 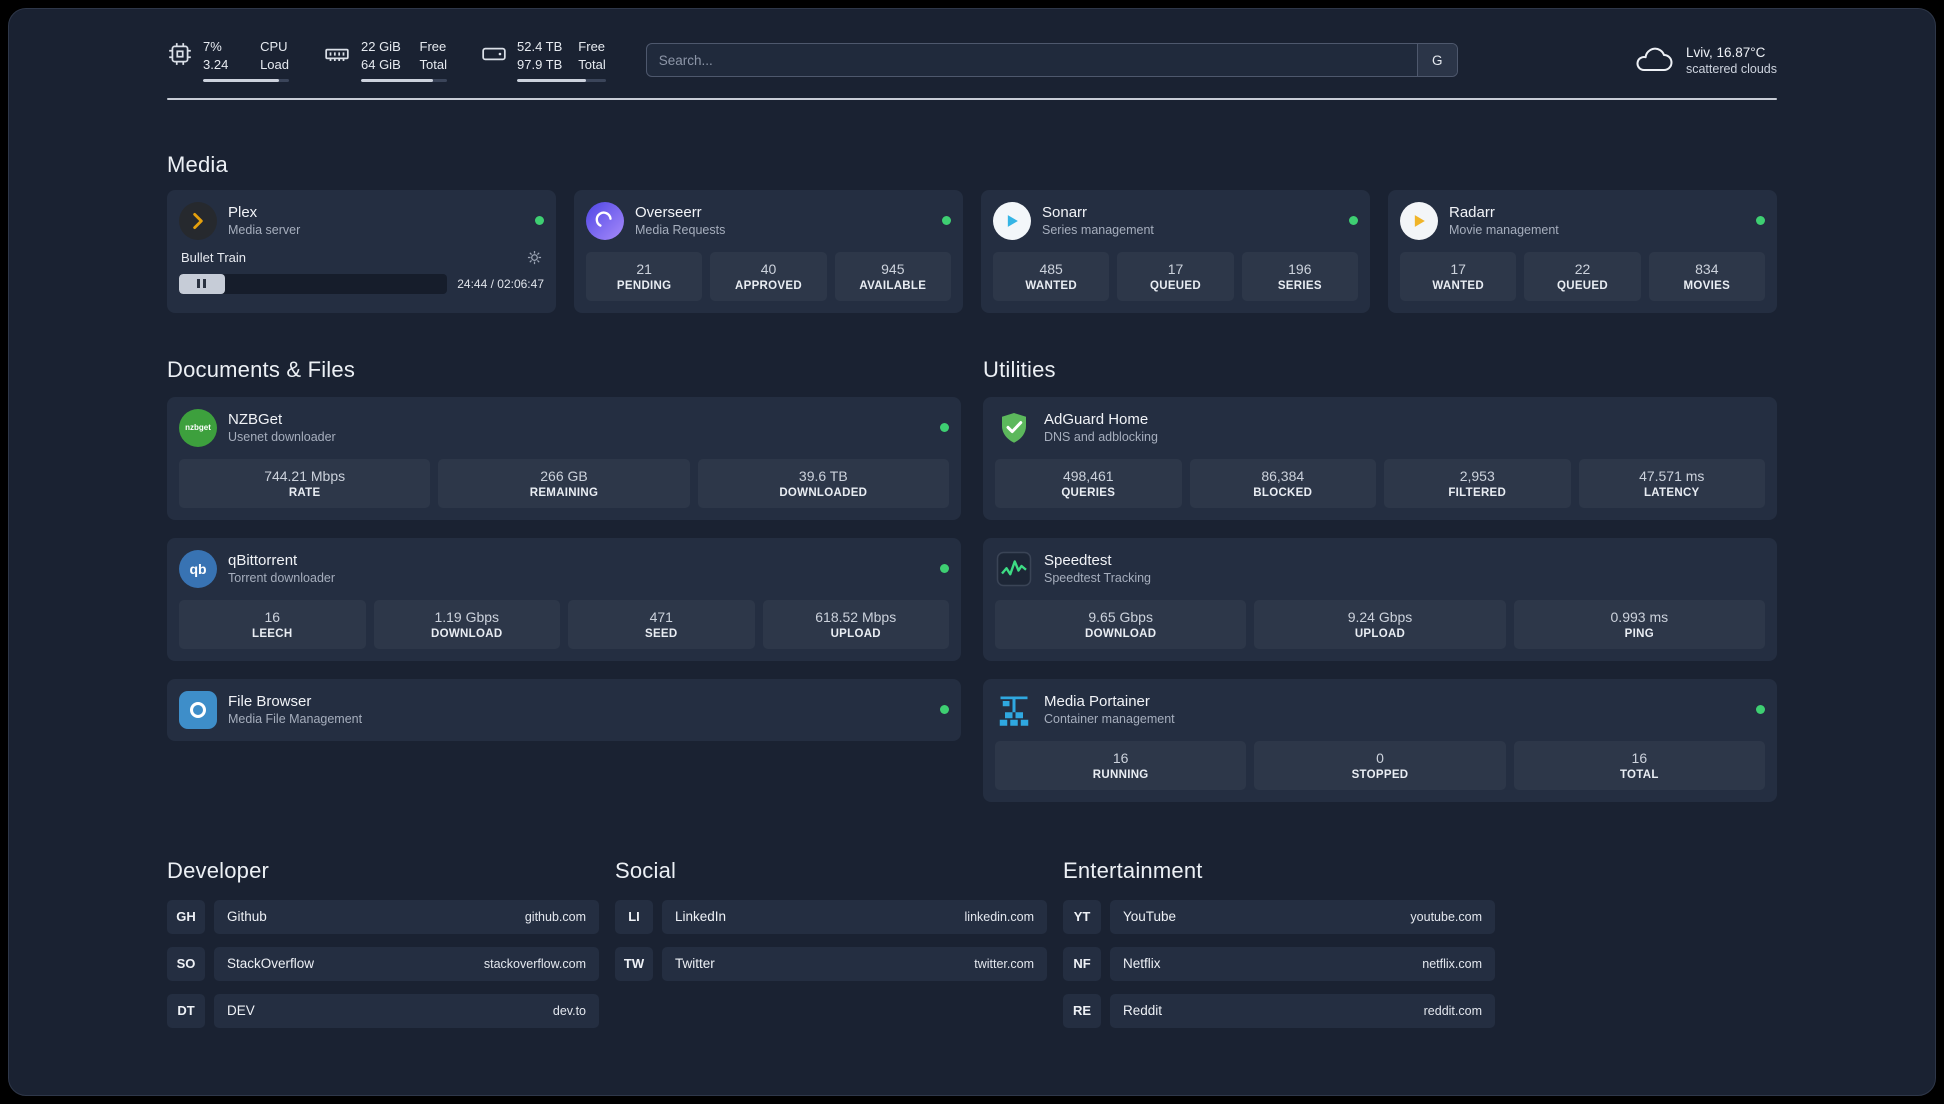 I want to click on app-name: File Browser, so click(x=270, y=701).